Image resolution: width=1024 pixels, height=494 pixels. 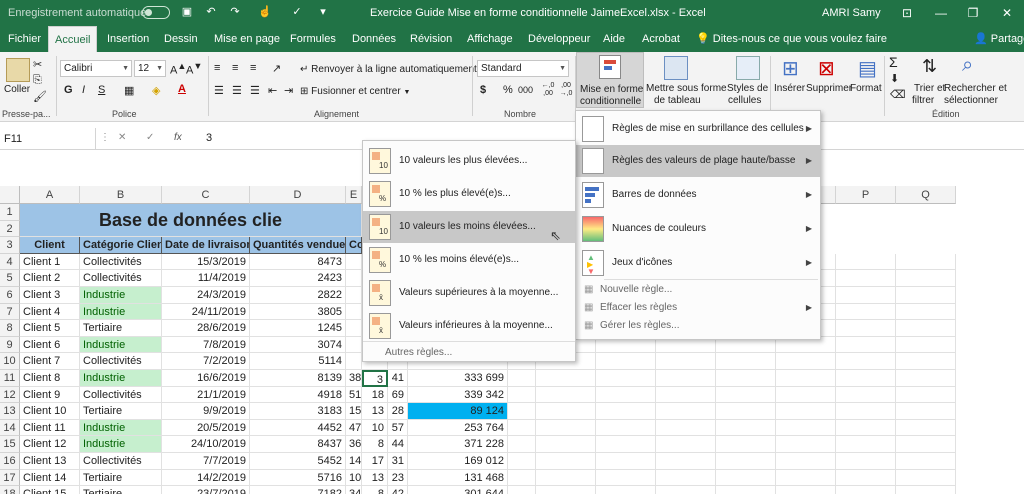 What do you see at coordinates (898, 94) in the screenshot?
I see `clear-icon: ⌫` at bounding box center [898, 94].